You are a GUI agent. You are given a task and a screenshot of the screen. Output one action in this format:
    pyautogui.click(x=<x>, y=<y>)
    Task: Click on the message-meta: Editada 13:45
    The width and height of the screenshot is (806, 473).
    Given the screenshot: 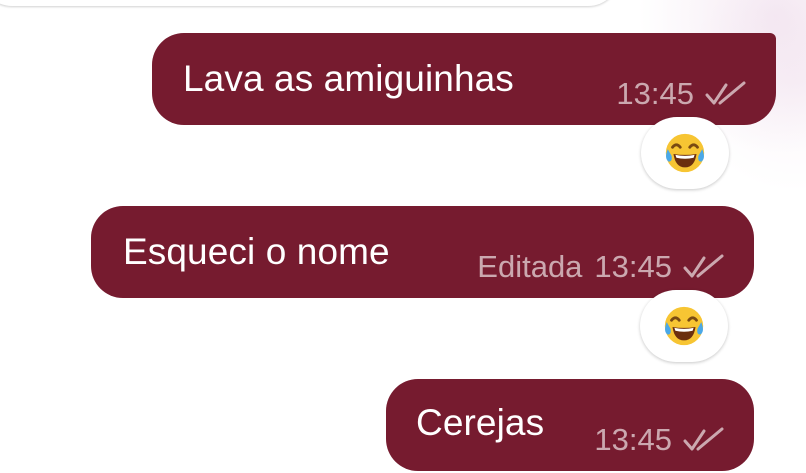 What is the action you would take?
    pyautogui.click(x=601, y=267)
    